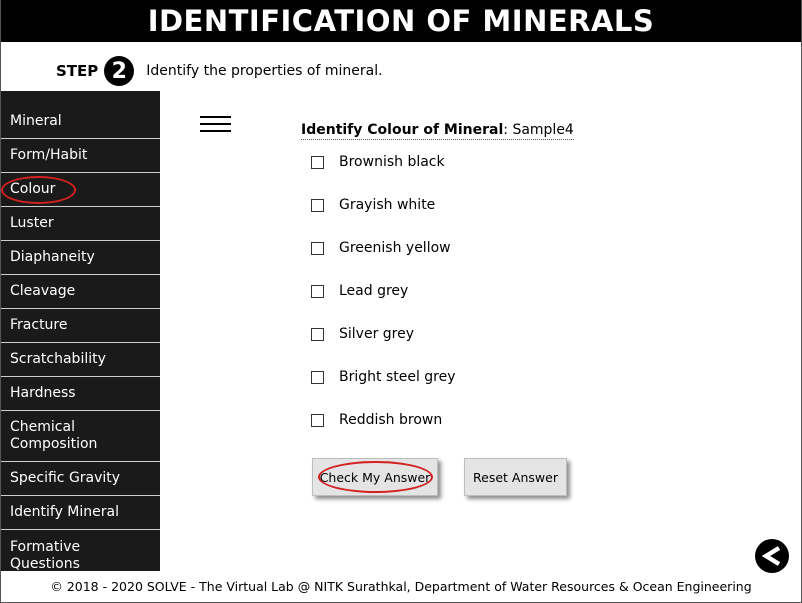  Describe the element at coordinates (772, 556) in the screenshot. I see `back-arrow-icon` at that location.